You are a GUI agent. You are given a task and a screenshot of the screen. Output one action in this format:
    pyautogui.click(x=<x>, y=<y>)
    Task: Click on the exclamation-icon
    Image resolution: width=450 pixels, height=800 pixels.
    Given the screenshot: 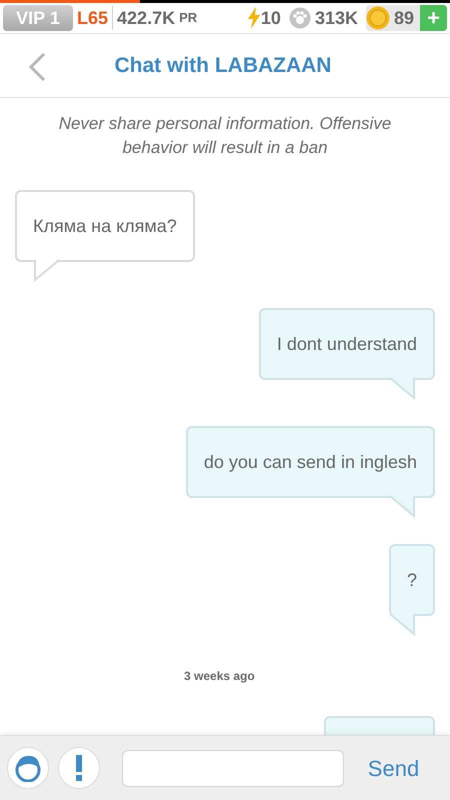 What is the action you would take?
    pyautogui.click(x=79, y=768)
    